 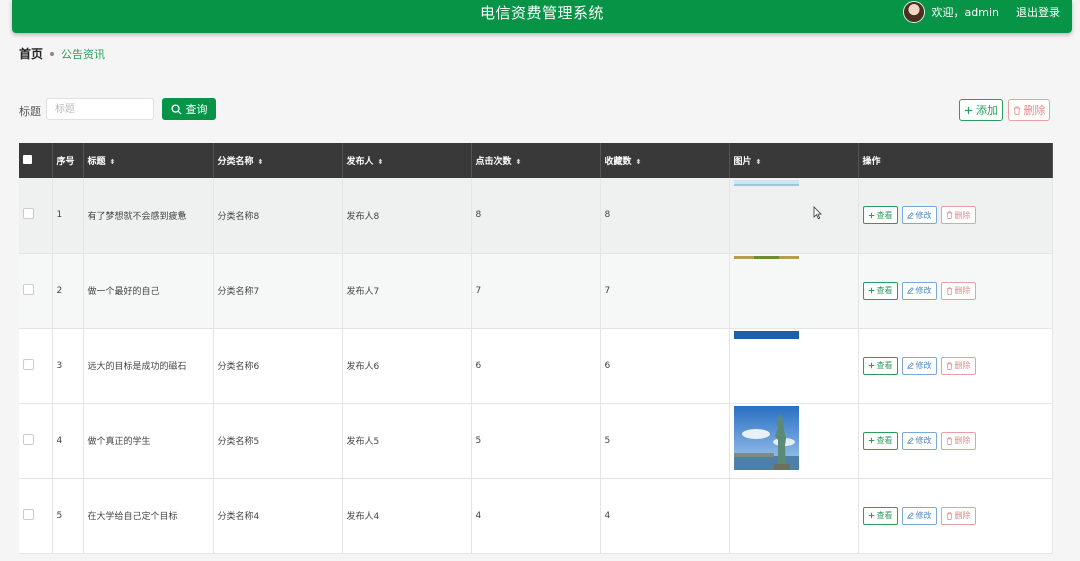 What do you see at coordinates (665, 516) in the screenshot?
I see `cell-favorites: 4` at bounding box center [665, 516].